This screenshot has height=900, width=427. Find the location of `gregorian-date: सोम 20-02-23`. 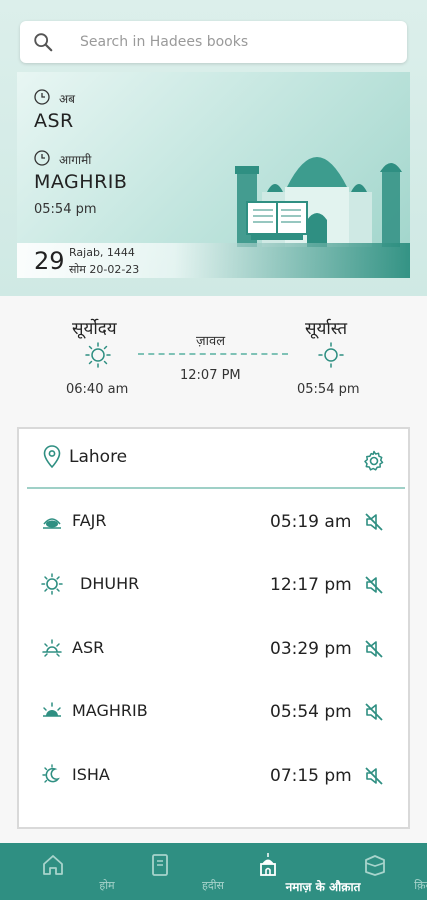

gregorian-date: सोम 20-02-23 is located at coordinates (104, 269).